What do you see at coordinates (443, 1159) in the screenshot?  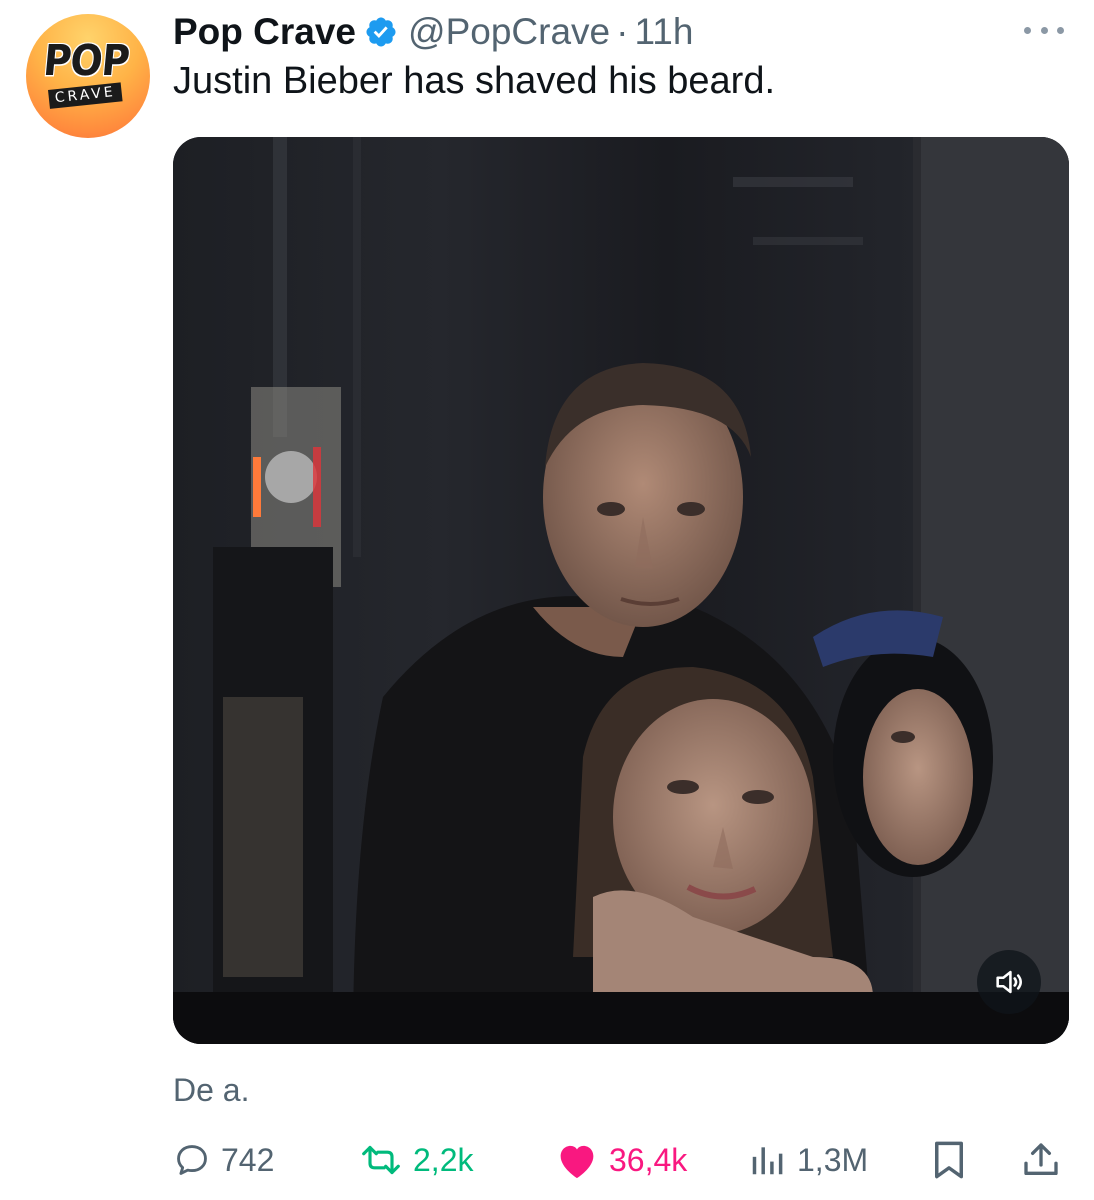 I see `retweet-count: 2,2k` at bounding box center [443, 1159].